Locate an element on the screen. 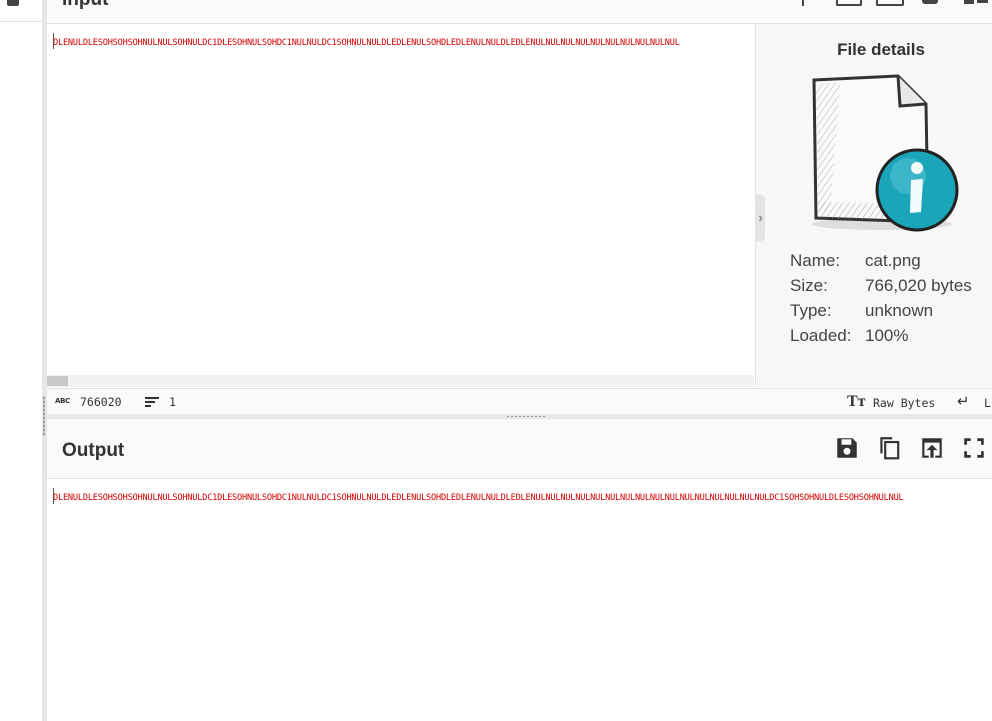 This screenshot has height=721, width=992. lines-icon is located at coordinates (152, 402).